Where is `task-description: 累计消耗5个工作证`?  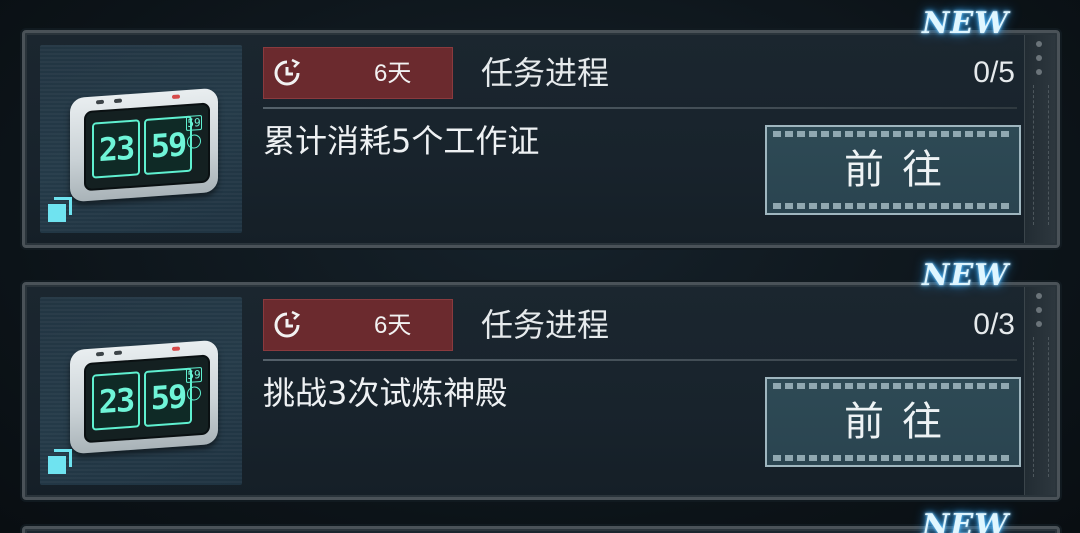 task-description: 累计消耗5个工作证 is located at coordinates (401, 141).